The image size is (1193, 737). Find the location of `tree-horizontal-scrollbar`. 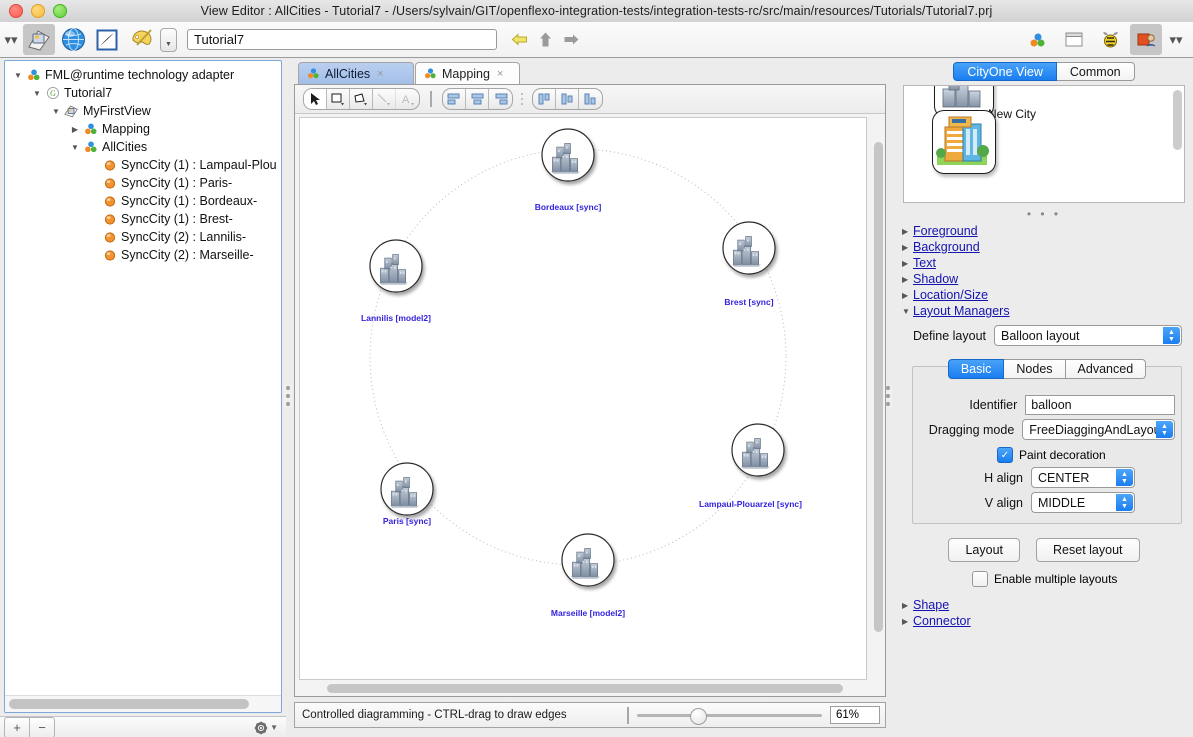

tree-horizontal-scrollbar is located at coordinates (143, 703).